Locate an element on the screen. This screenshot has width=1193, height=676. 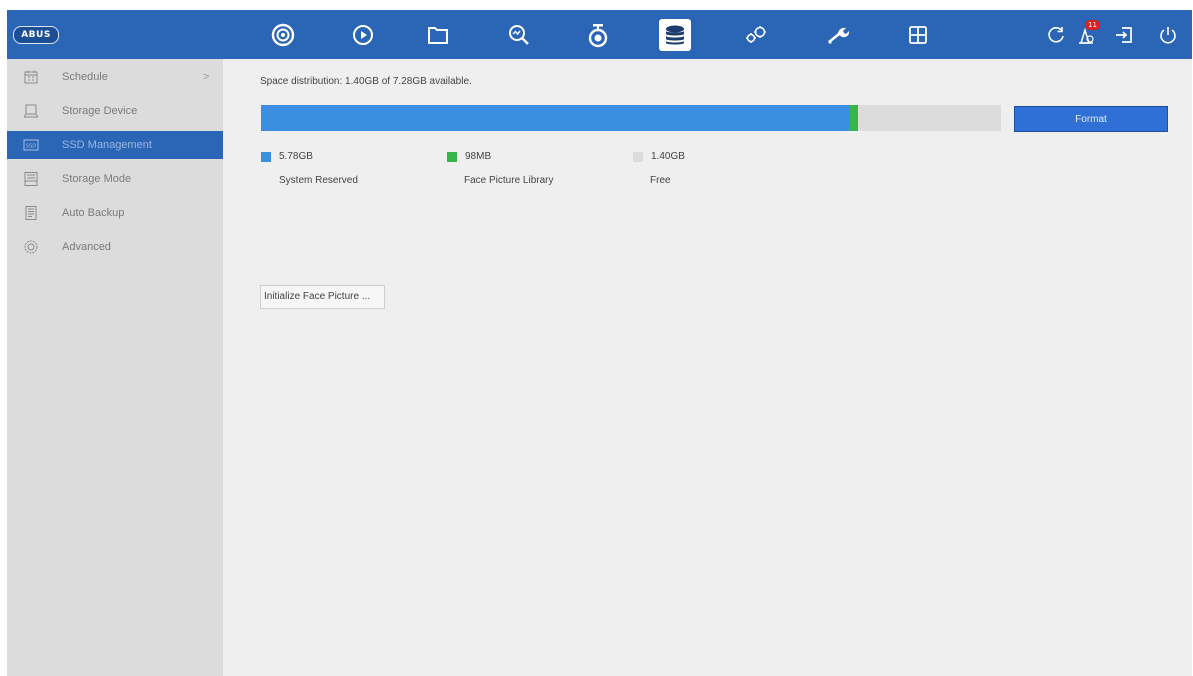
search-icon is located at coordinates (519, 35).